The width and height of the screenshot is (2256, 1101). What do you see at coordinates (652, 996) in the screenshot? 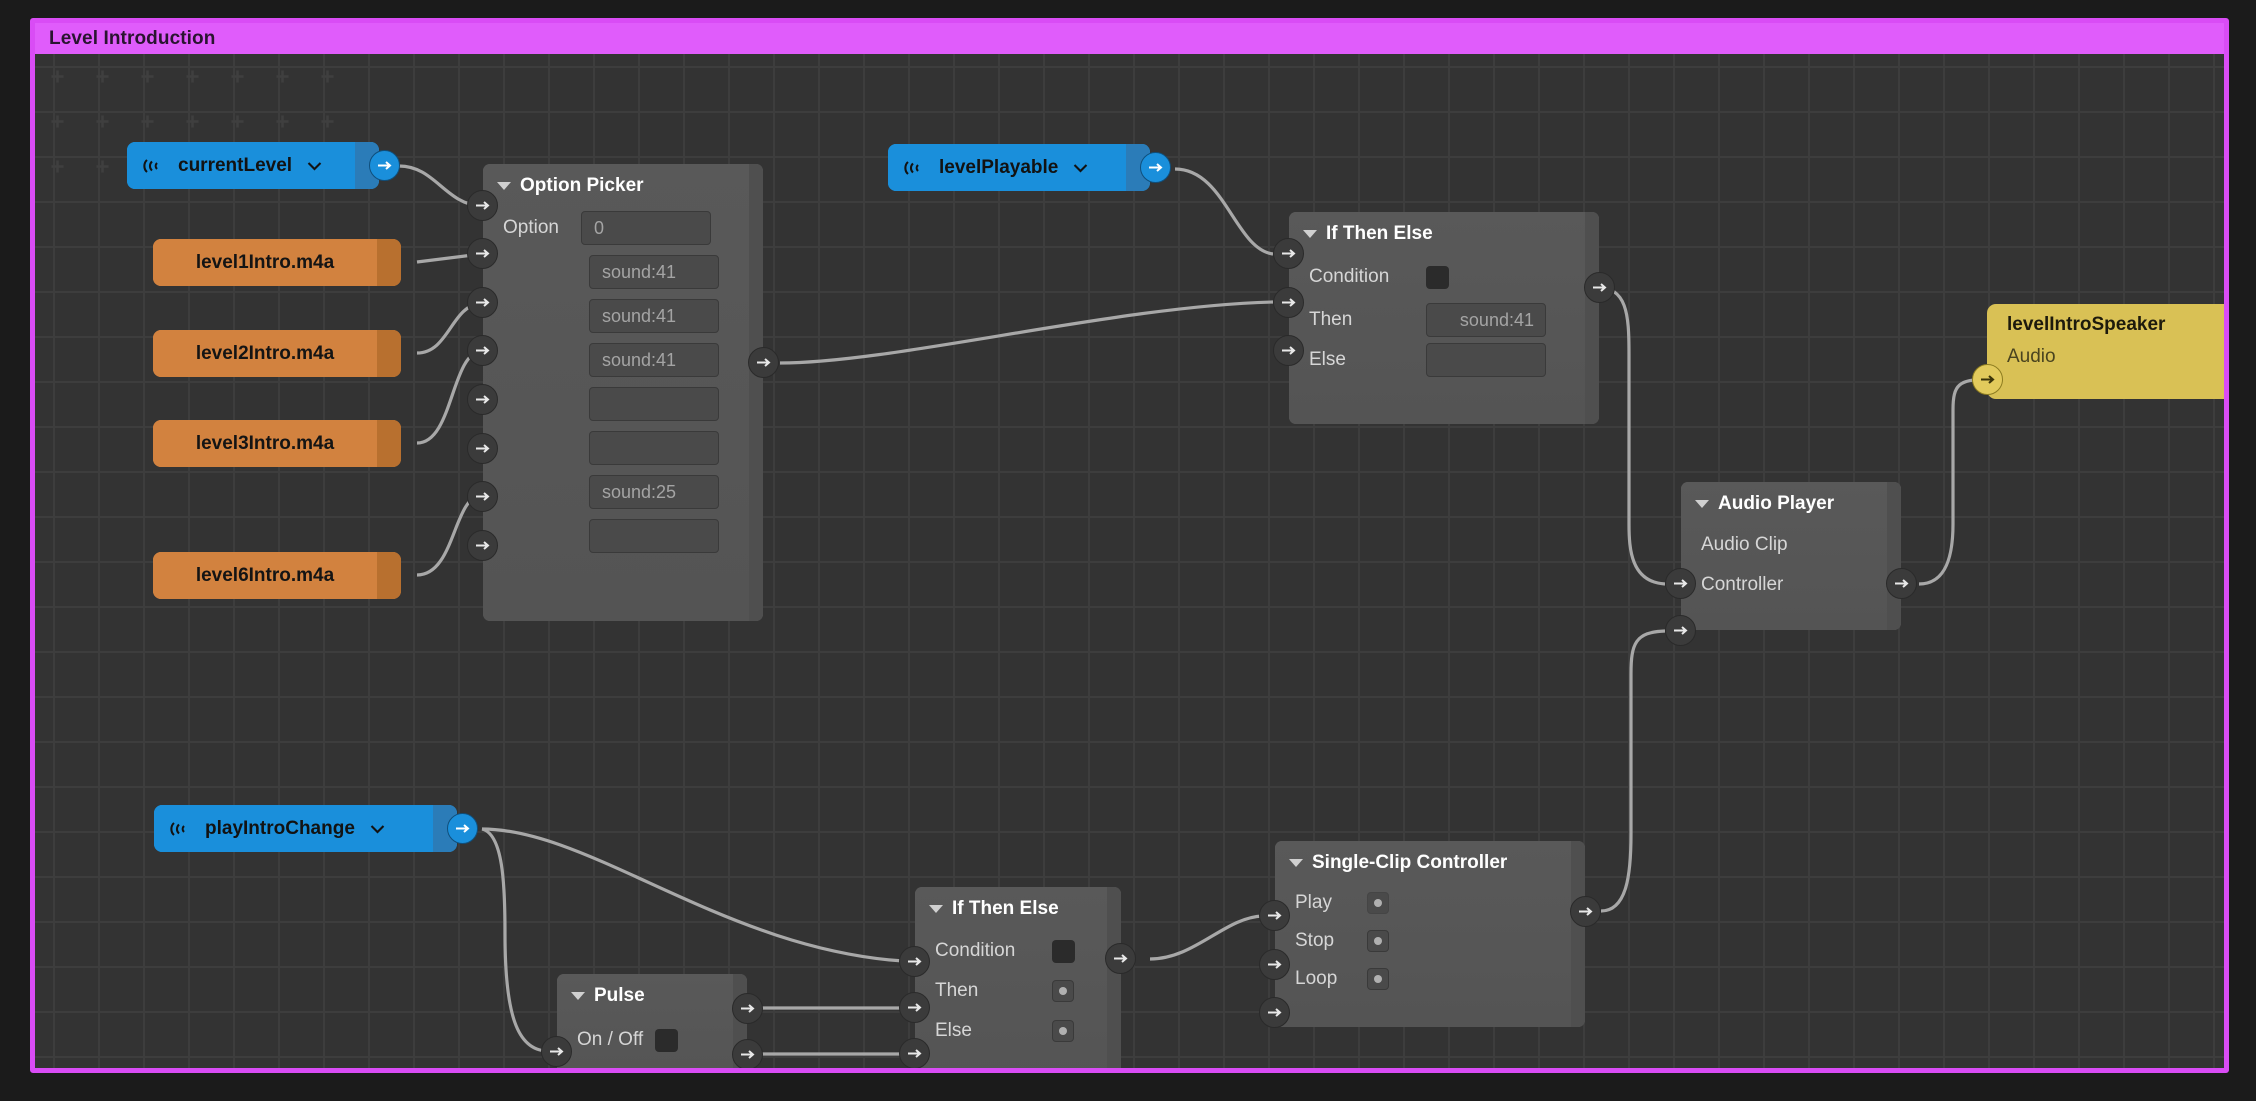
I see `node-title: Pulse` at bounding box center [652, 996].